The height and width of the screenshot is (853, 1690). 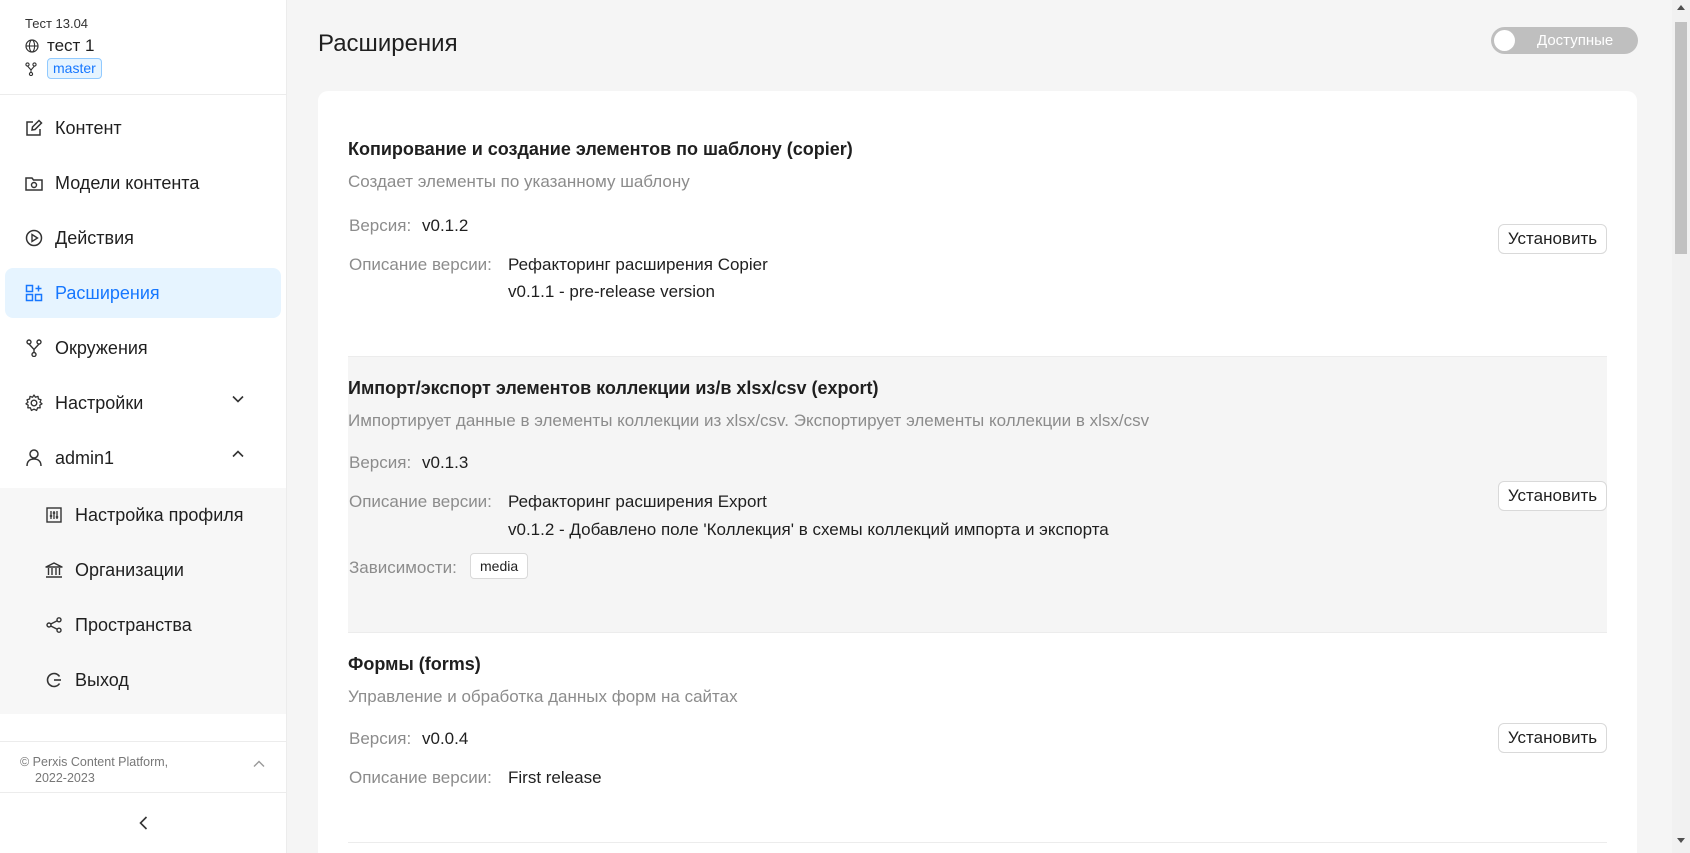 What do you see at coordinates (1681, 426) in the screenshot?
I see `page-scrollbar` at bounding box center [1681, 426].